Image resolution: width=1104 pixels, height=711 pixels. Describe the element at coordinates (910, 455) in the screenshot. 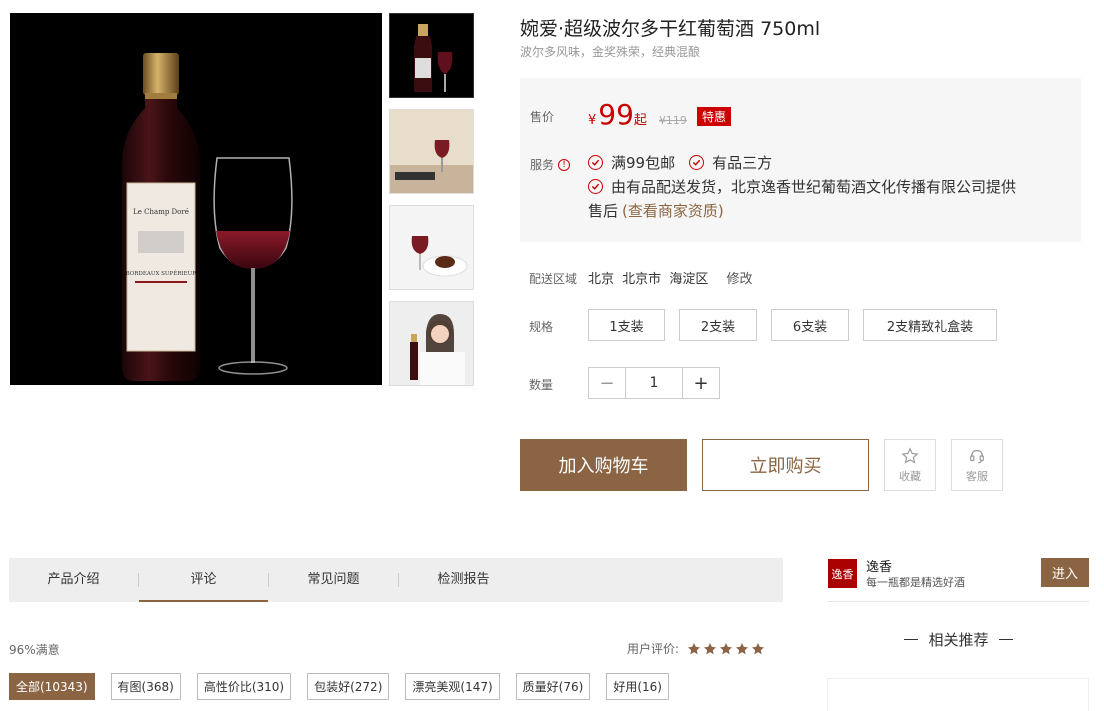

I see `star-outline-icon` at that location.